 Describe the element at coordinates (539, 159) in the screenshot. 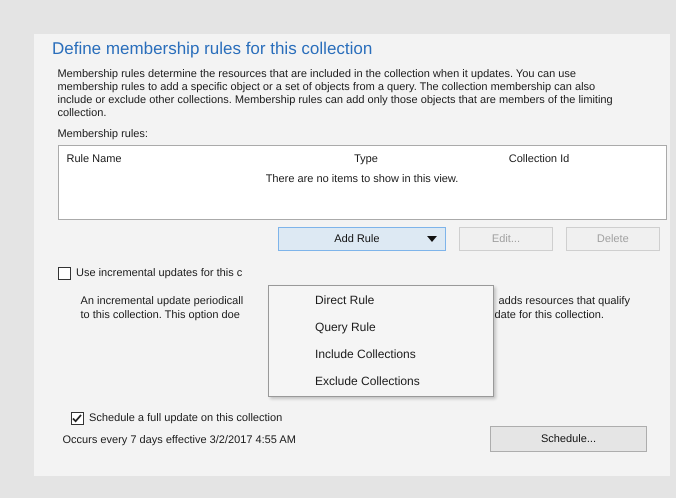

I see `column-header: Collection Id` at that location.